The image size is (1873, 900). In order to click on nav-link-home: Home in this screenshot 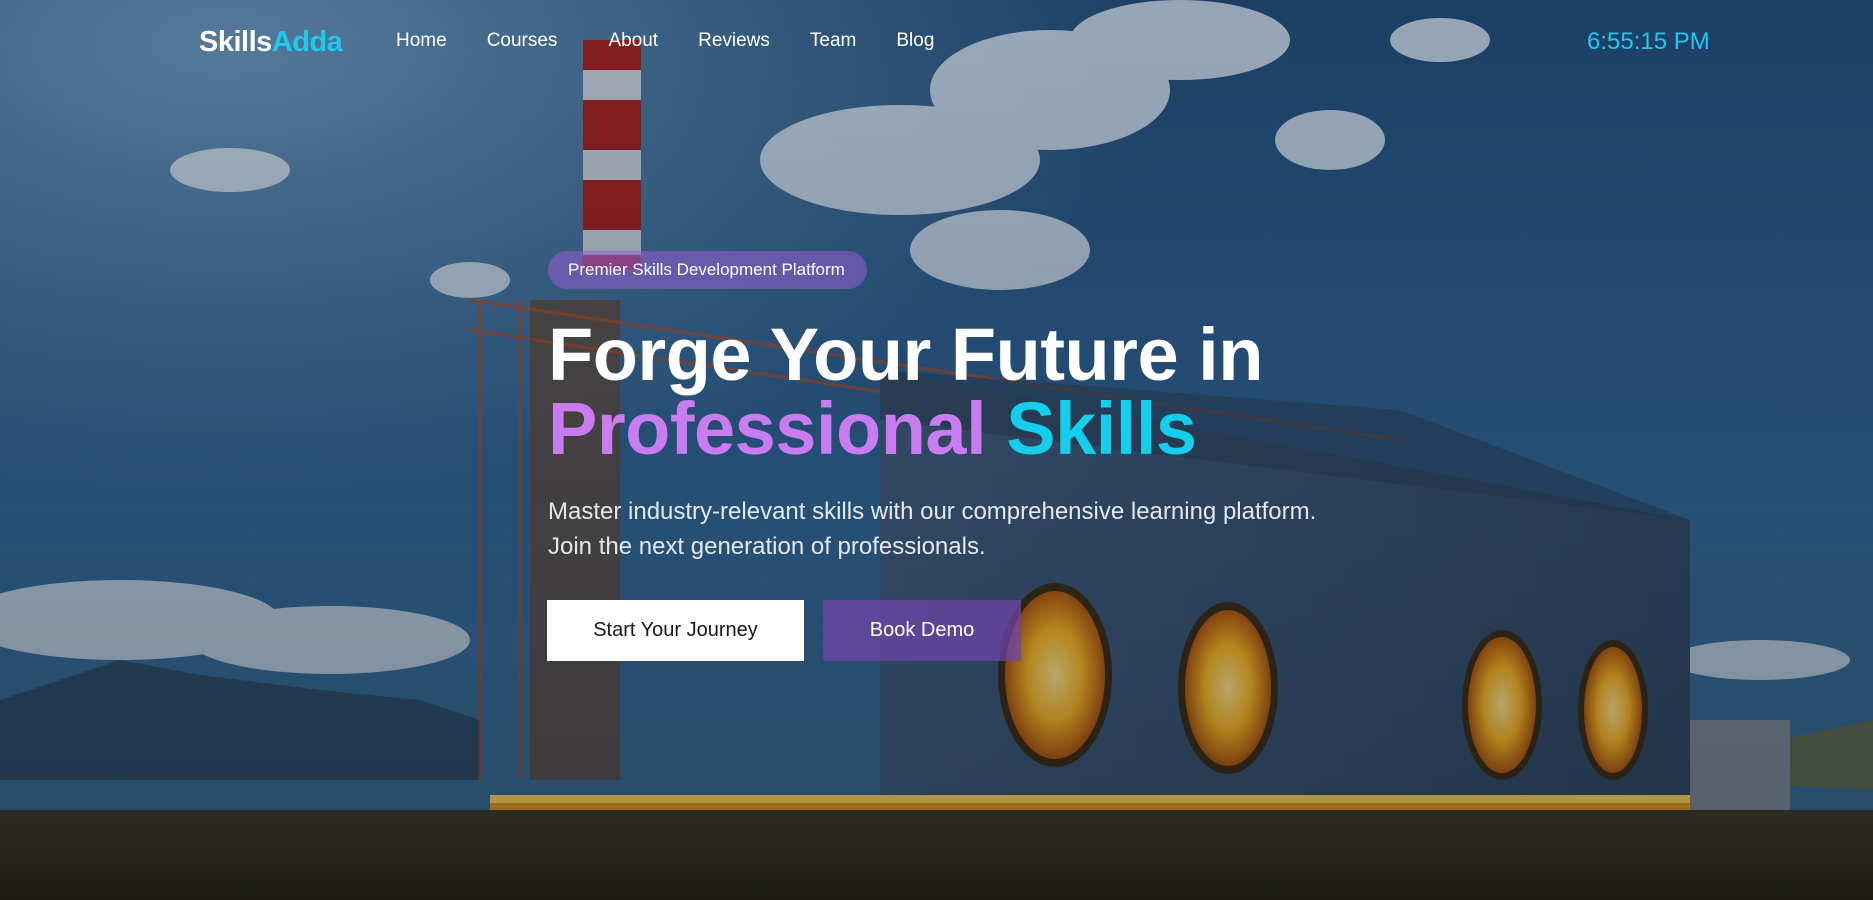, I will do `click(421, 41)`.